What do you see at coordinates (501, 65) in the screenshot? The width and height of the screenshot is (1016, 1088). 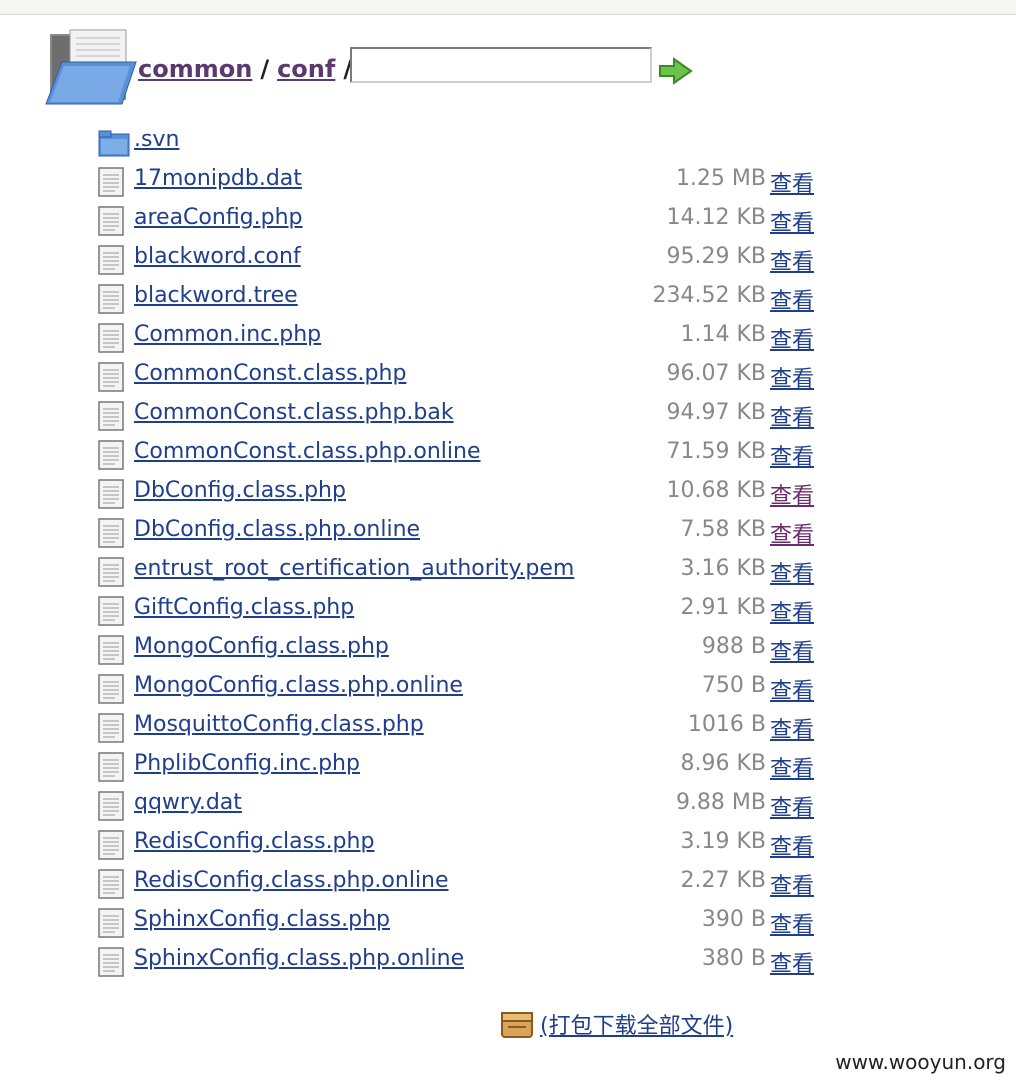 I see `path-input` at bounding box center [501, 65].